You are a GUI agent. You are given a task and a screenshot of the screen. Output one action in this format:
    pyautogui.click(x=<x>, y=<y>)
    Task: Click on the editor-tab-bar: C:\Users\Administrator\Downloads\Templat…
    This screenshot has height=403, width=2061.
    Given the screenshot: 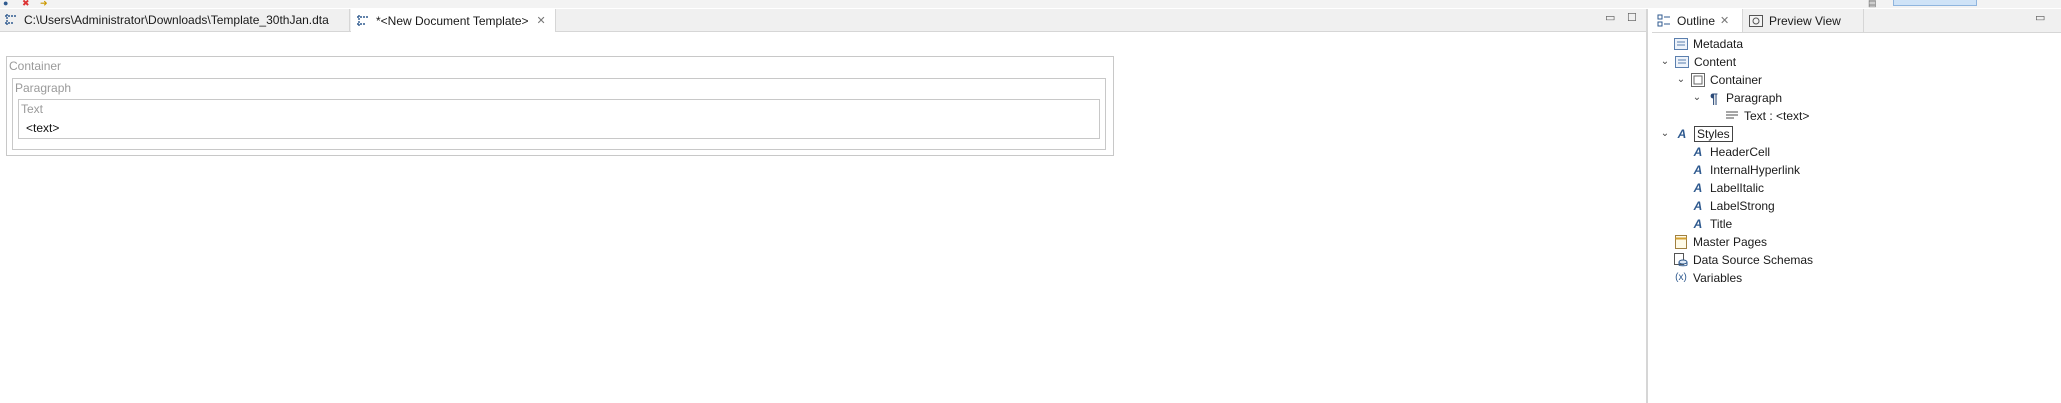 What is the action you would take?
    pyautogui.click(x=823, y=20)
    